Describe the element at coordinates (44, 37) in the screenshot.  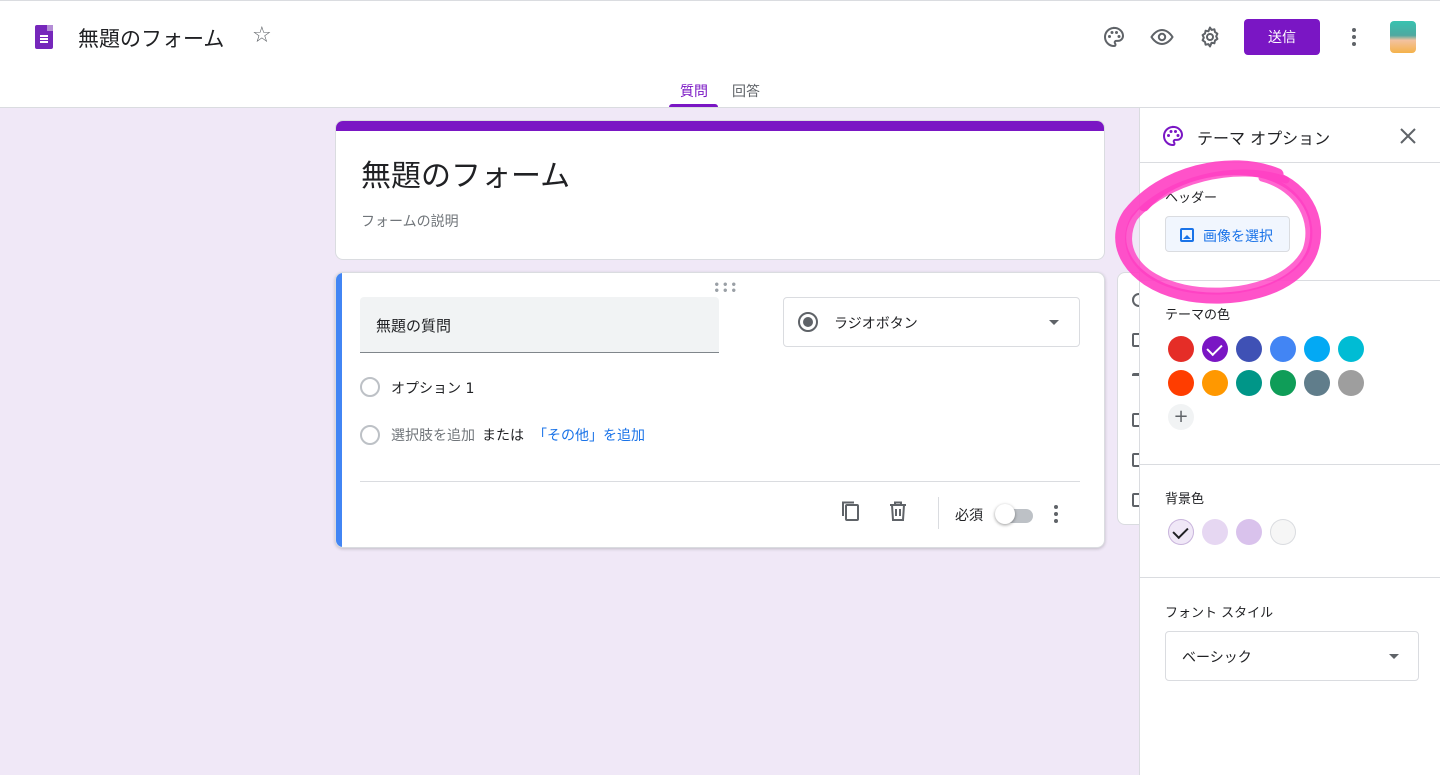
I see `google-forms-logo-icon` at that location.